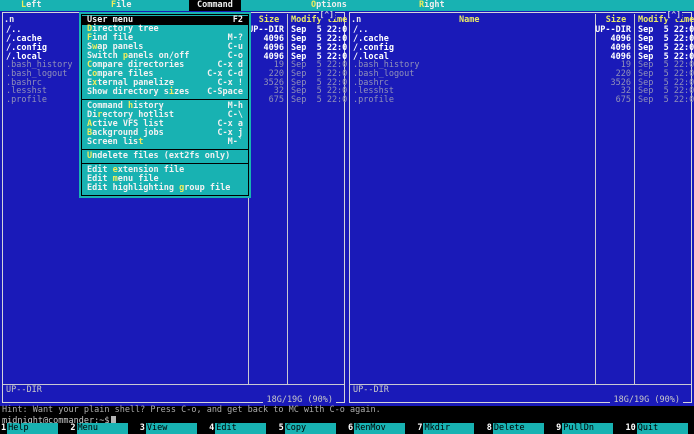  Describe the element at coordinates (625, 91) in the screenshot. I see `file-size: 32` at that location.